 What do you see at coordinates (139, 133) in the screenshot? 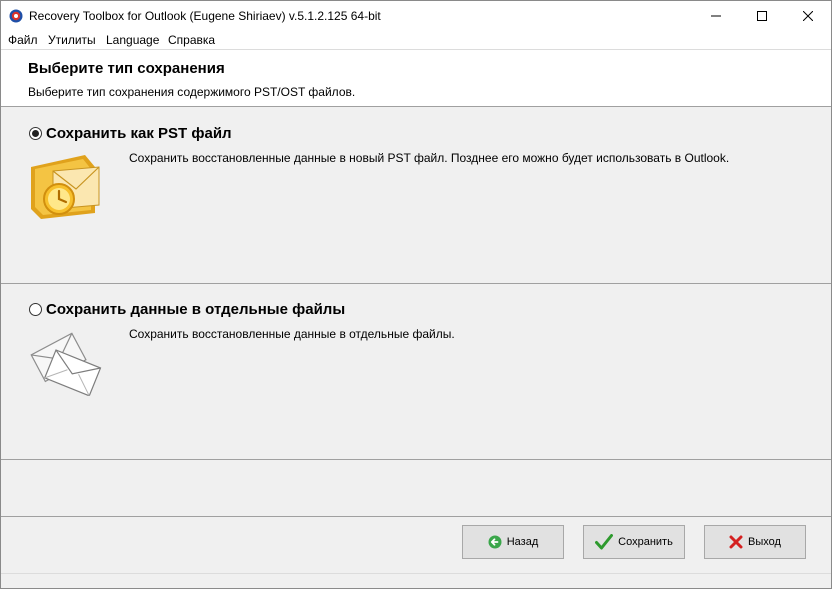
I see `option-label-pst: Сохранить как PST файл` at bounding box center [139, 133].